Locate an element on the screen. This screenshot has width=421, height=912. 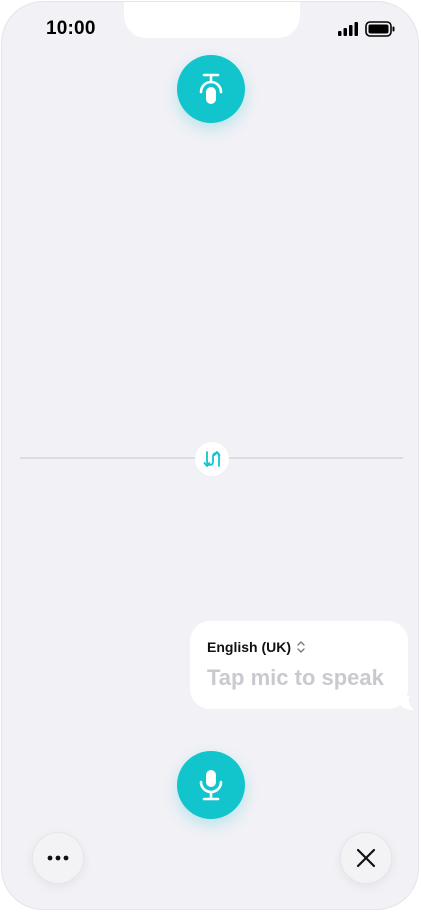
status-time: 10:00 is located at coordinates (71, 28).